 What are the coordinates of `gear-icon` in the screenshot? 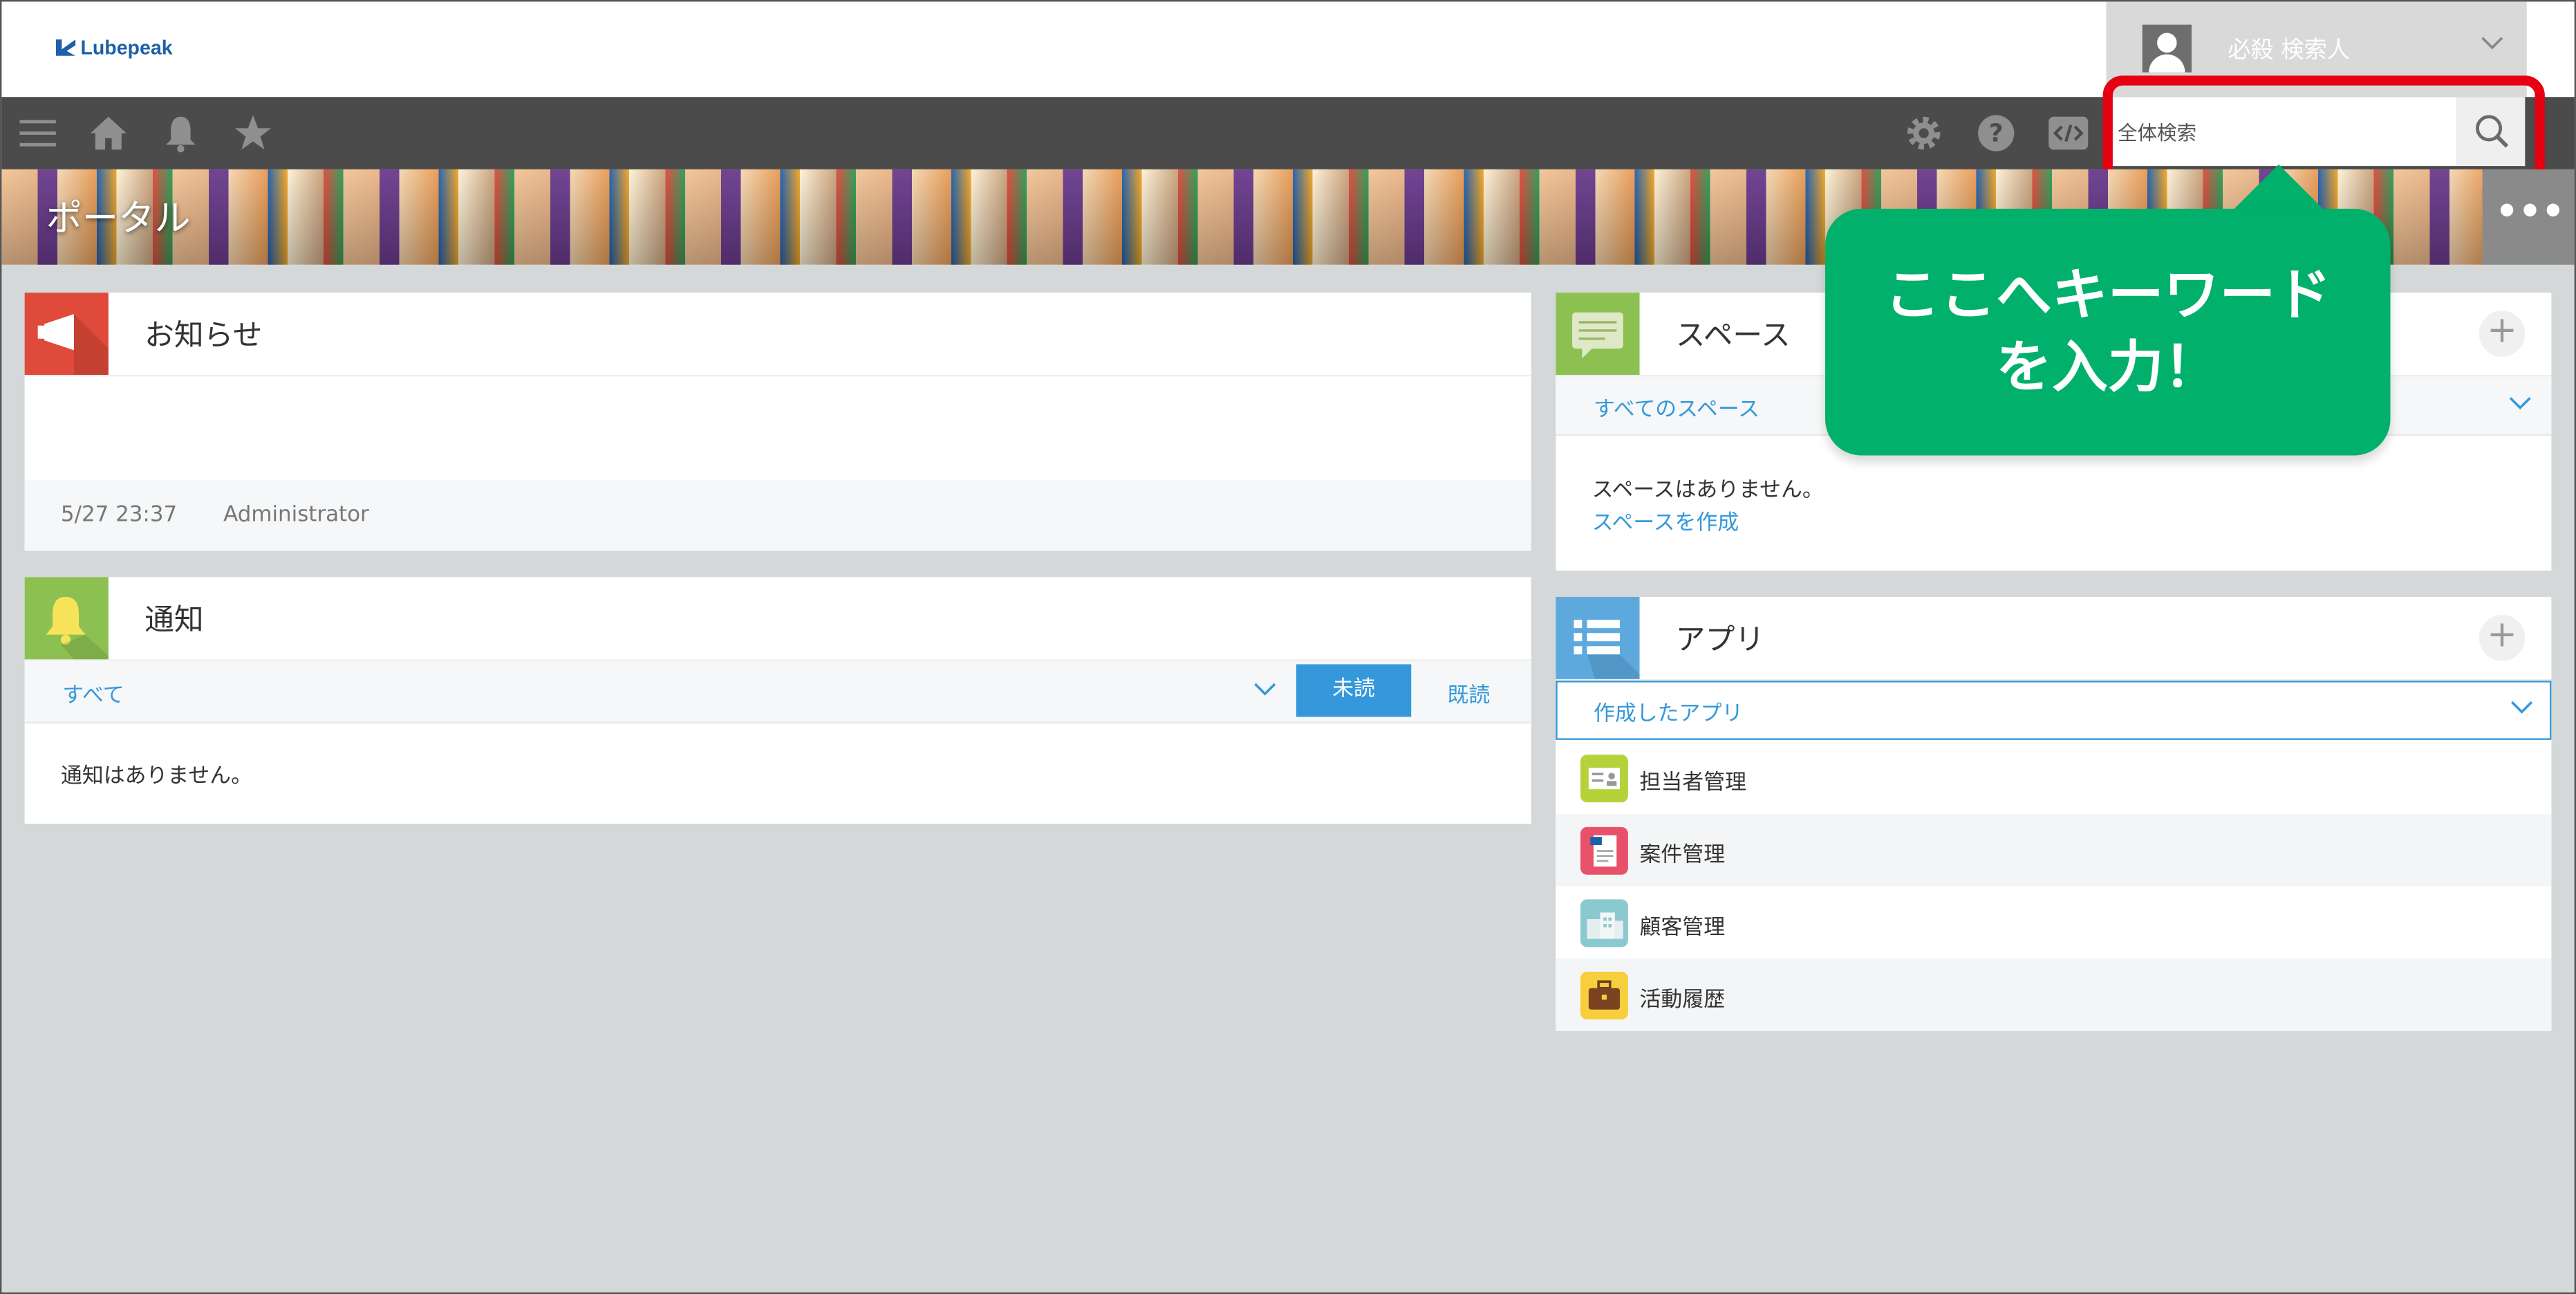 It's located at (1924, 133).